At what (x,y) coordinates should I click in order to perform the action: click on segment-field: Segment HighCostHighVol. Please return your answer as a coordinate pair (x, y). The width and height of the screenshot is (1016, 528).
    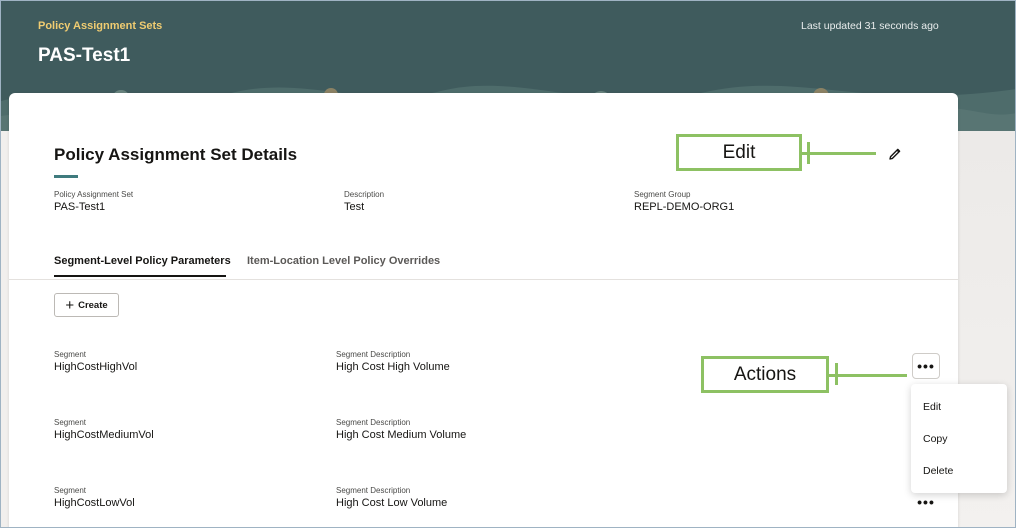
    Looking at the image, I should click on (95, 361).